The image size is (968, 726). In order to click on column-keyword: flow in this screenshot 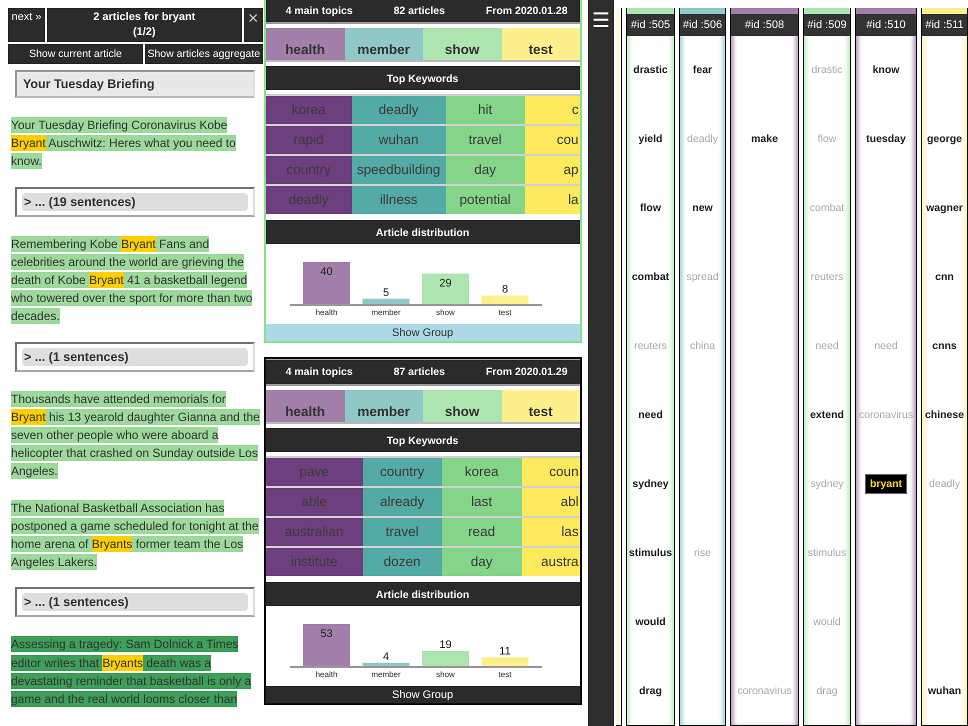, I will do `click(650, 208)`.